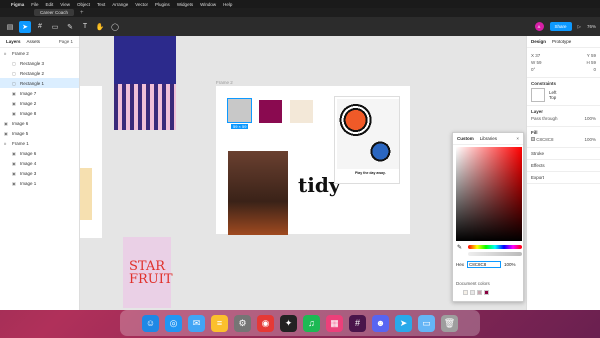  What do you see at coordinates (39, 113) in the screenshot?
I see `layer-row: ▣ Image 8` at bounding box center [39, 113].